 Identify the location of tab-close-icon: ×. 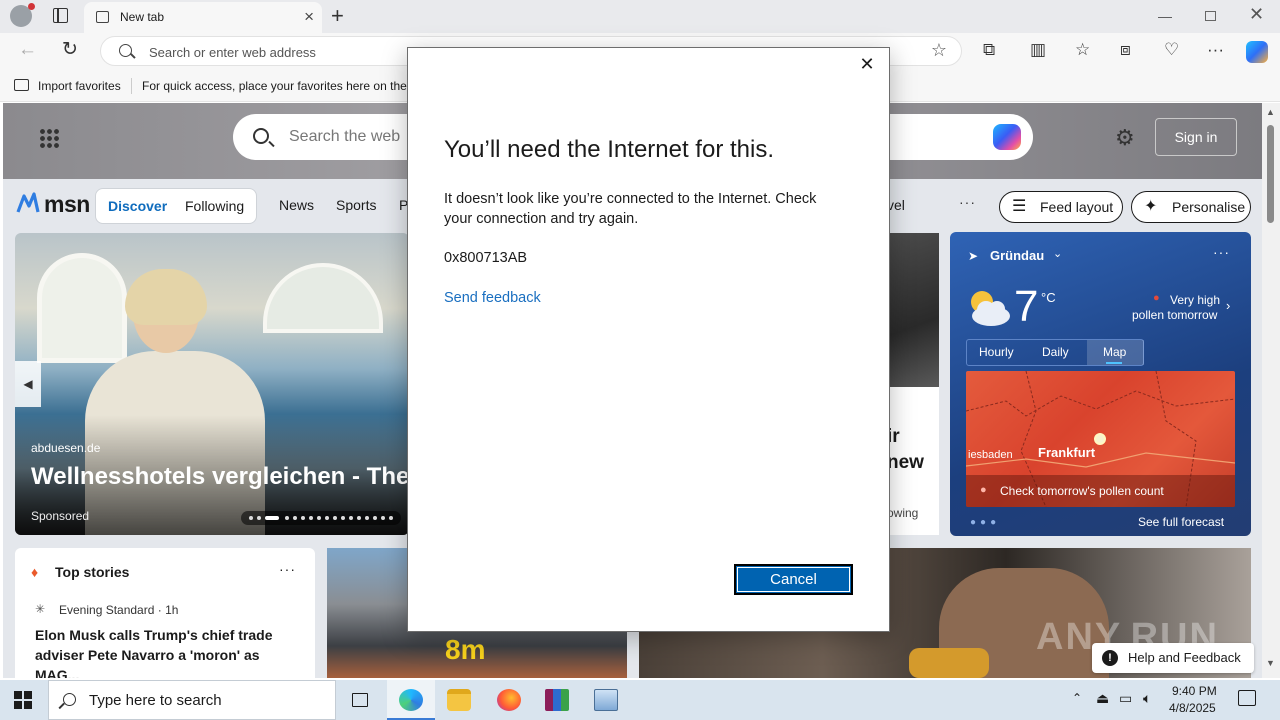
(309, 17).